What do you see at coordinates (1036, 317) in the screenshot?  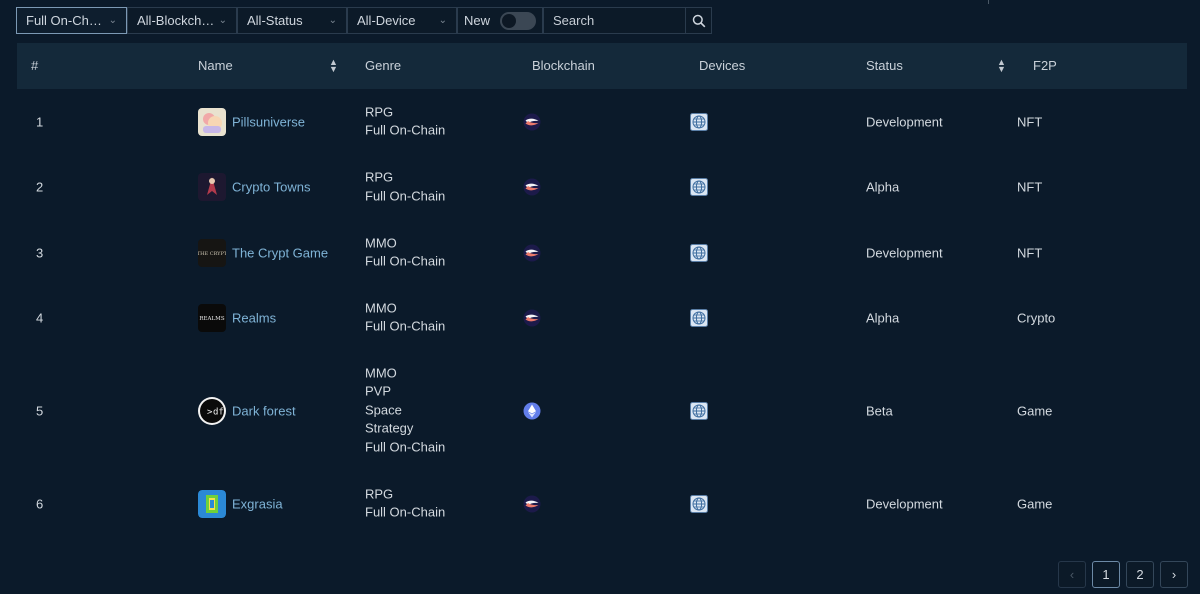 I see `f2p-text: Crypto` at bounding box center [1036, 317].